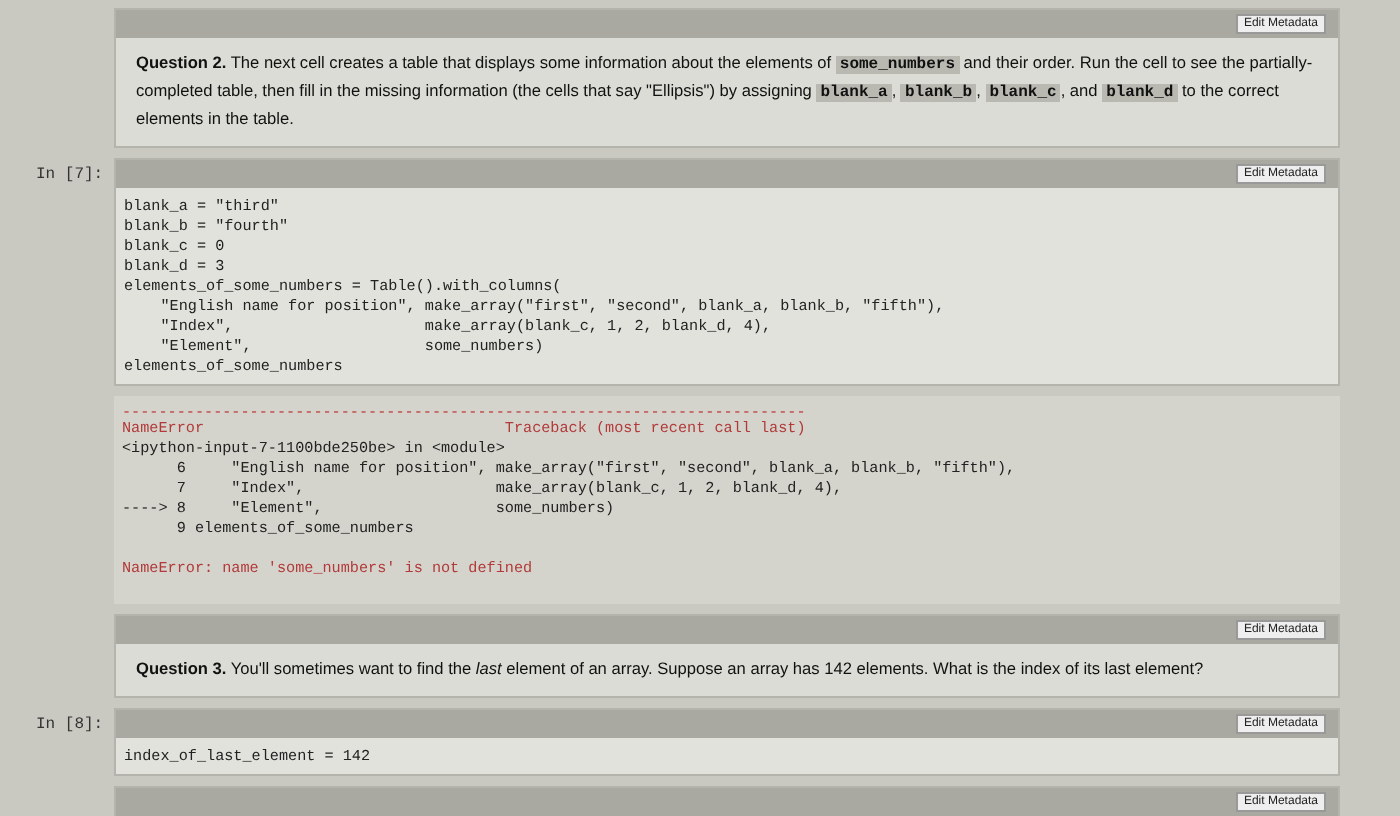 The image size is (1400, 816). What do you see at coordinates (724, 91) in the screenshot?
I see `question-text: Question 2. The next cell creates a table that displays some information about the elements of some_numbers and their order. Run the cell to see the partially-completed table, then fill in the missing information (the cells that say "Ellipsis") by assigning blank_a , blank_b , blank_c , and blank_d to the correct elements in the table.` at bounding box center [724, 91].